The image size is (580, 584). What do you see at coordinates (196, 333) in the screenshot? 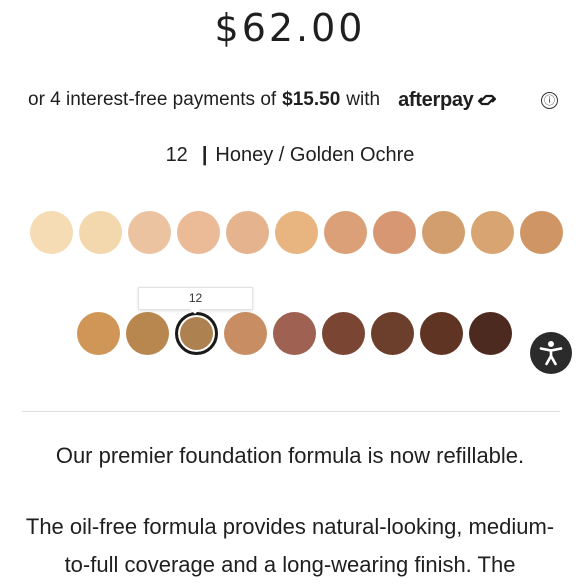
I see `shade-swatch-selected` at bounding box center [196, 333].